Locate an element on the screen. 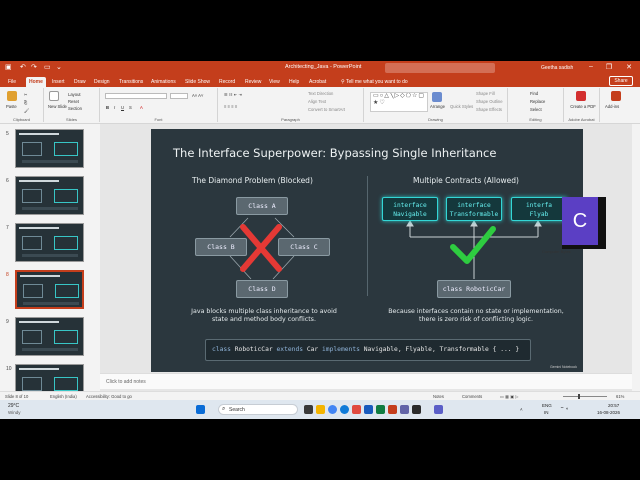 This screenshot has width=640, height=480. zoom-slider is located at coordinates (585, 396).